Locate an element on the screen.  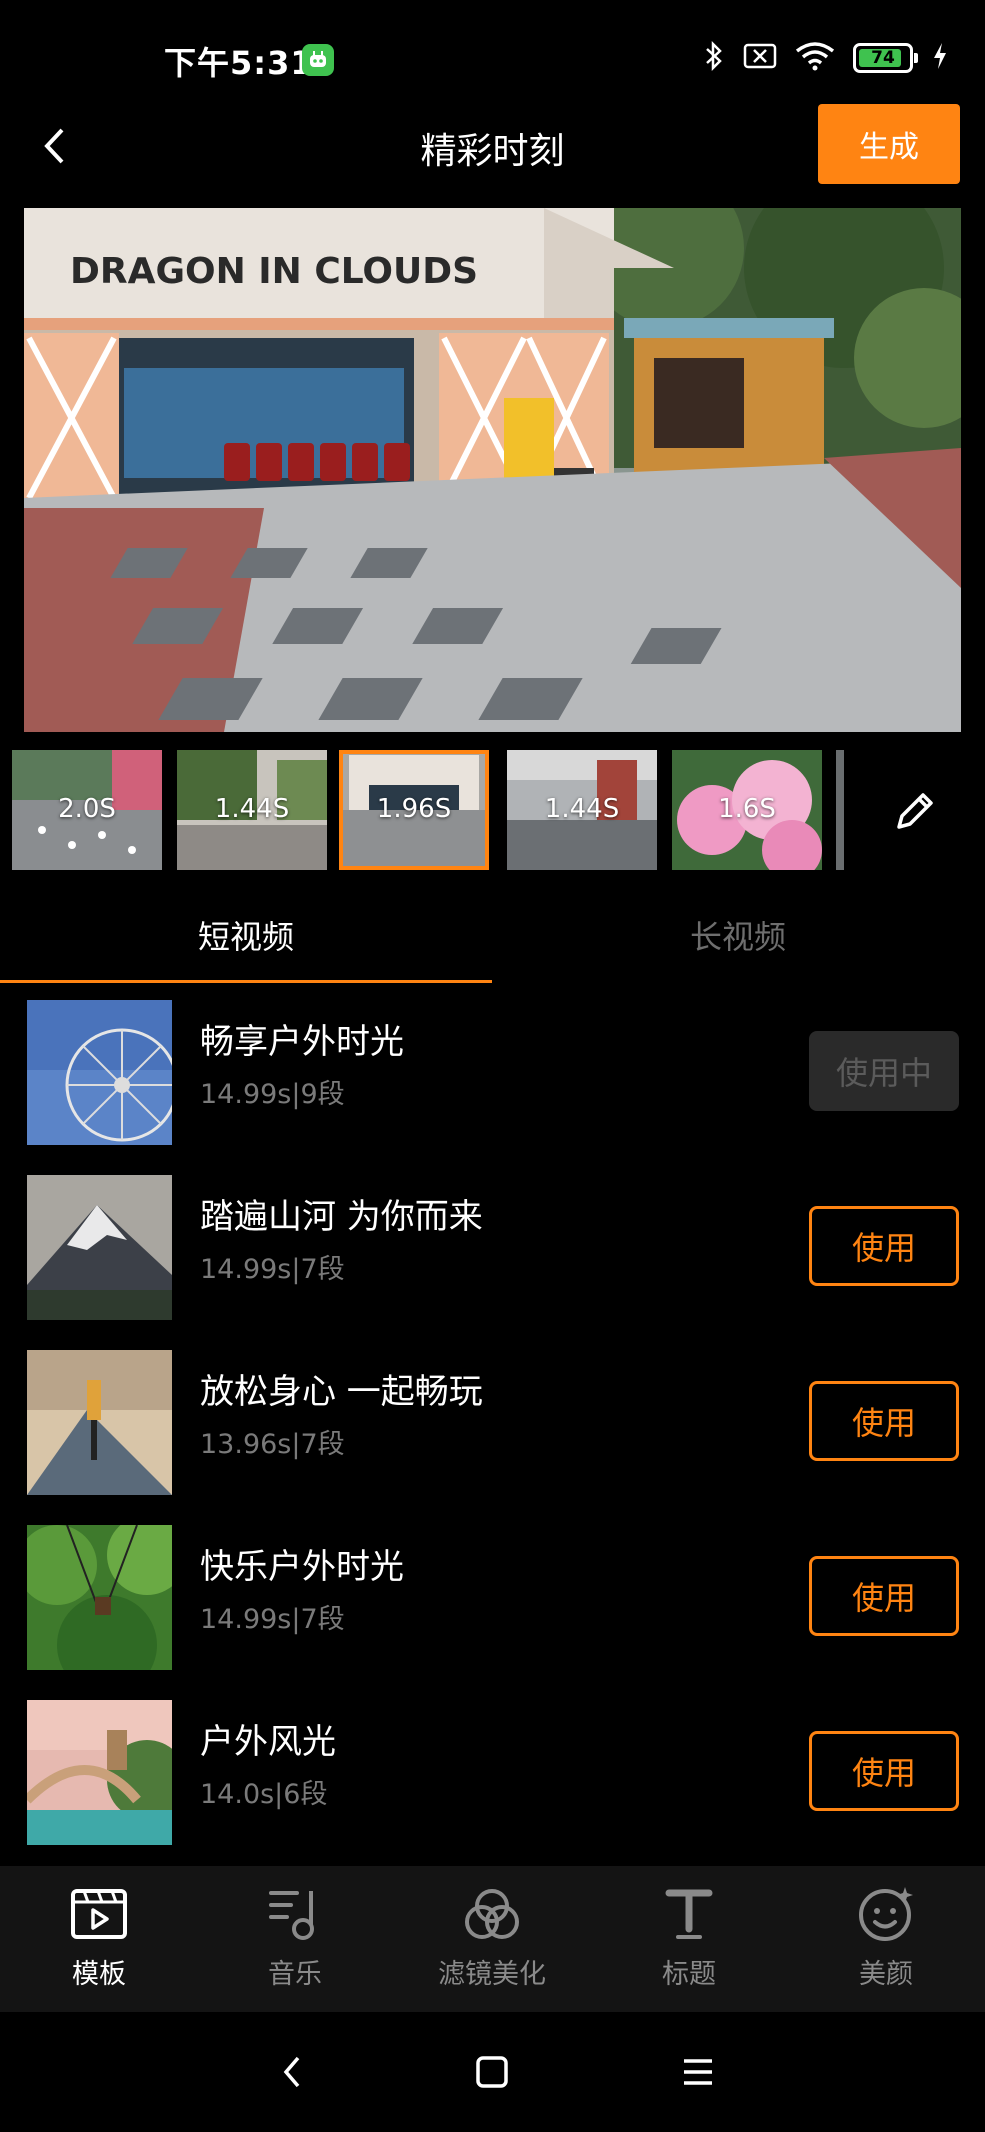
charging-icon is located at coordinates (940, 58).